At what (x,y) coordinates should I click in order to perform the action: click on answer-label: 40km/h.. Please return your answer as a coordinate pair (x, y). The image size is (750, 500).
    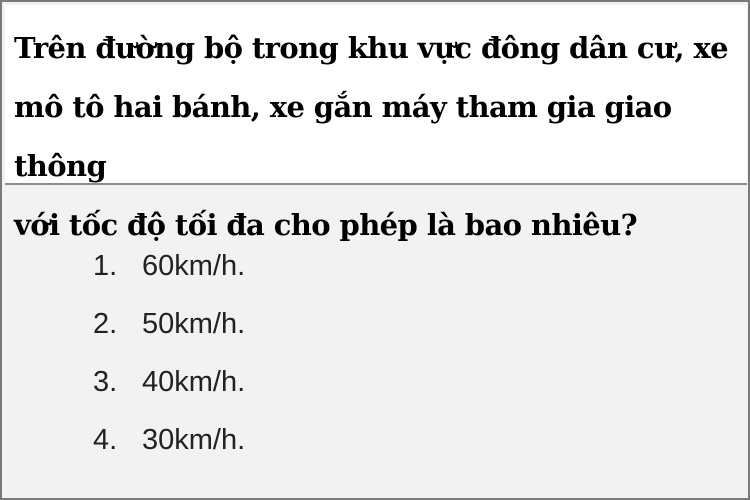
    Looking at the image, I should click on (194, 382).